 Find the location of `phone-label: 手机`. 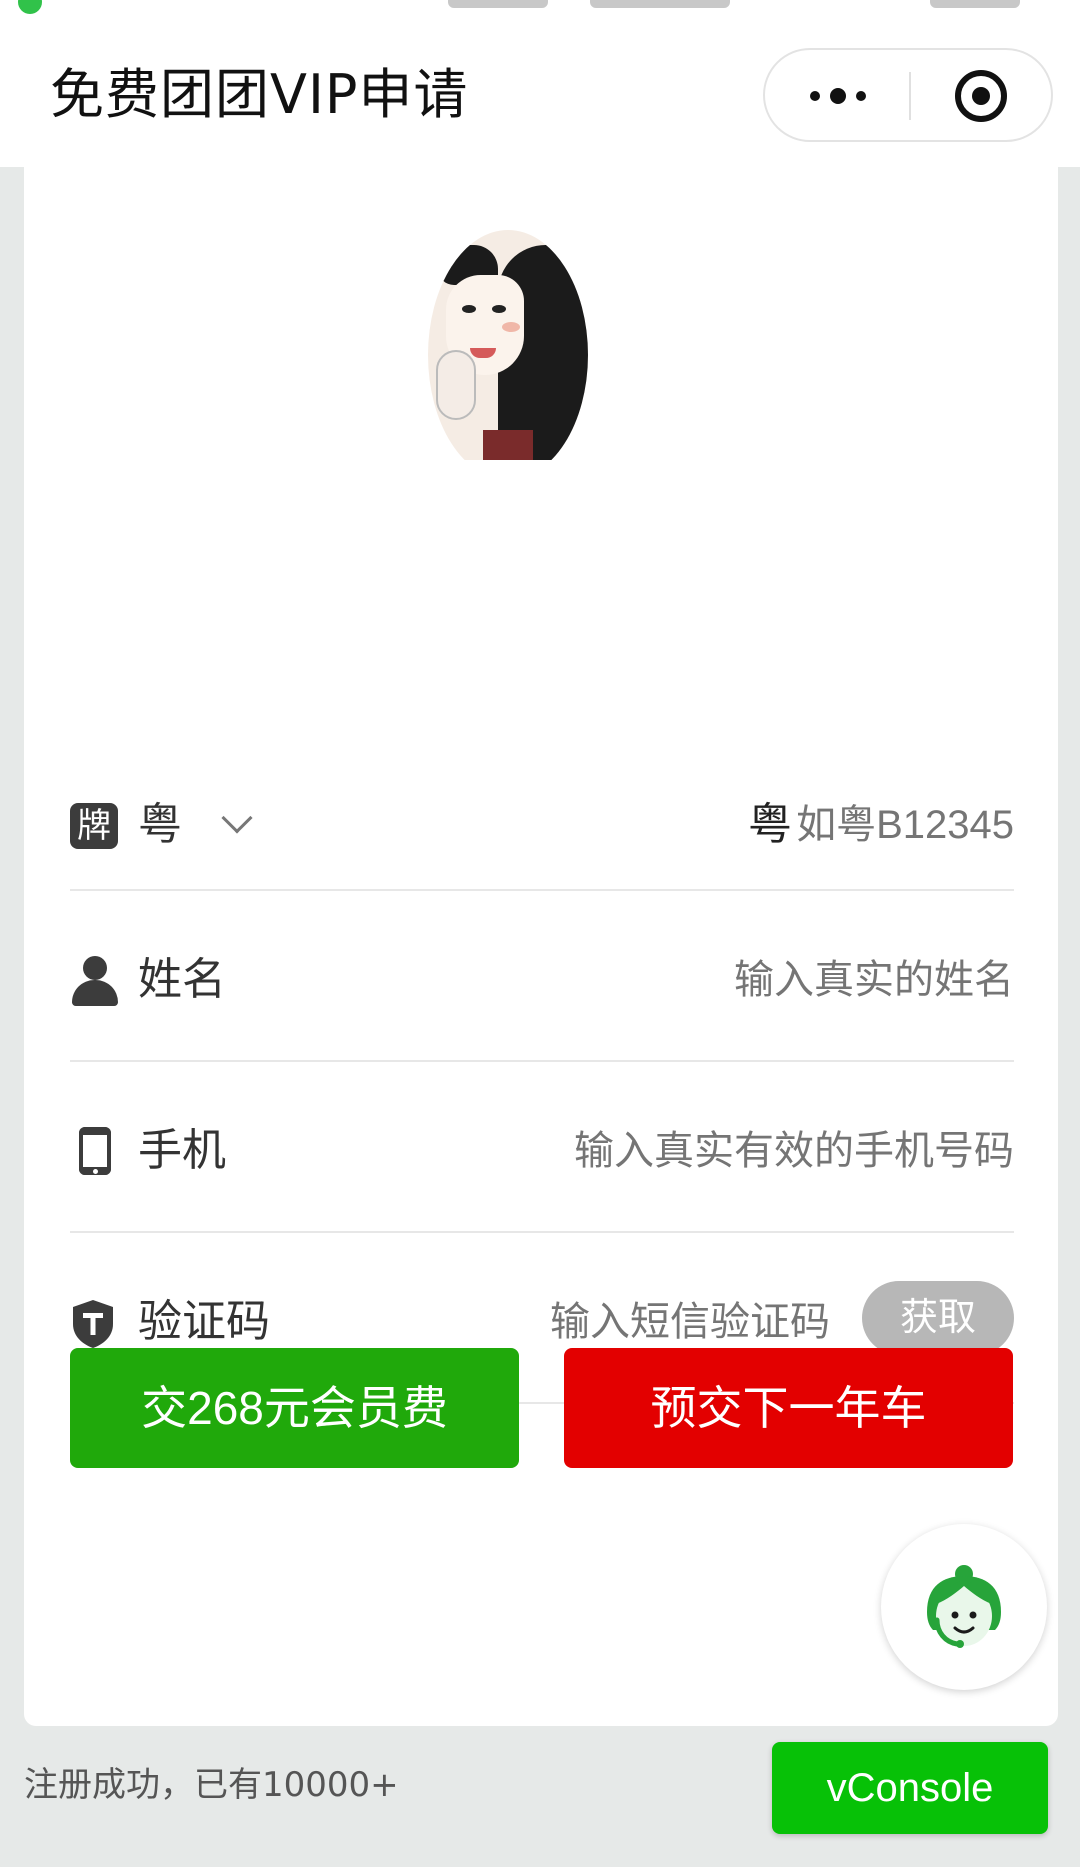

phone-label: 手机 is located at coordinates (182, 1150).